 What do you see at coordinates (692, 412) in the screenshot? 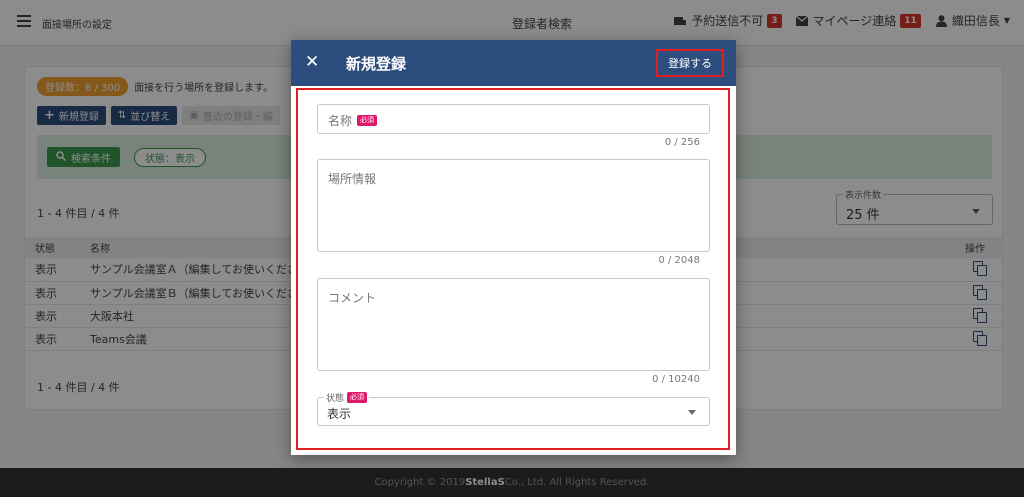
I see `caret-down-icon` at bounding box center [692, 412].